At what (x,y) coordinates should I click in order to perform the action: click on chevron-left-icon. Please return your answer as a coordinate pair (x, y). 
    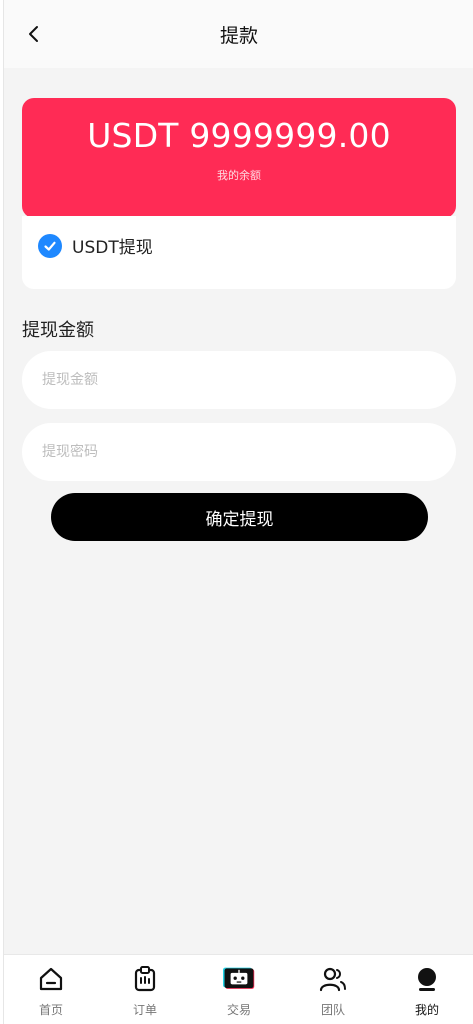
    Looking at the image, I should click on (33, 34).